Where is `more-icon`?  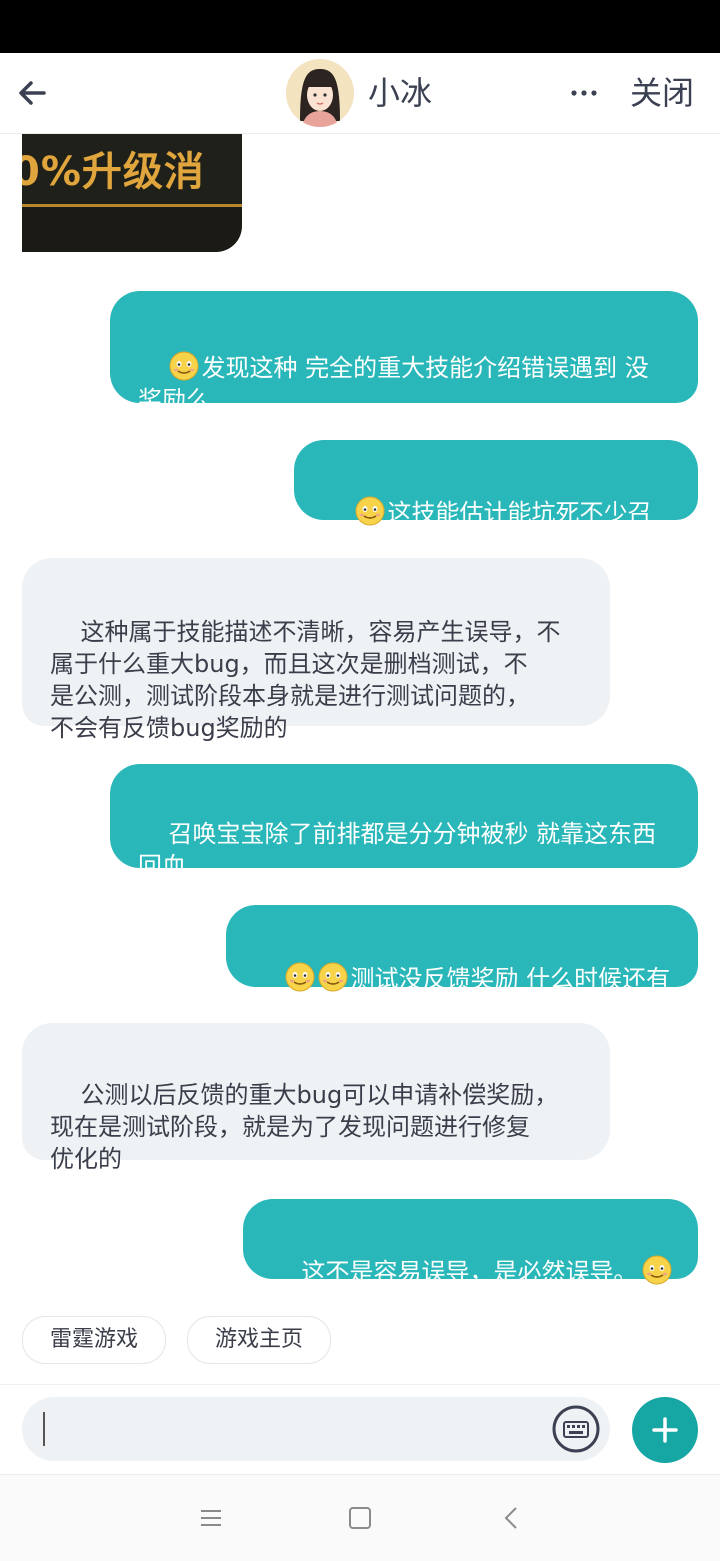 more-icon is located at coordinates (584, 93).